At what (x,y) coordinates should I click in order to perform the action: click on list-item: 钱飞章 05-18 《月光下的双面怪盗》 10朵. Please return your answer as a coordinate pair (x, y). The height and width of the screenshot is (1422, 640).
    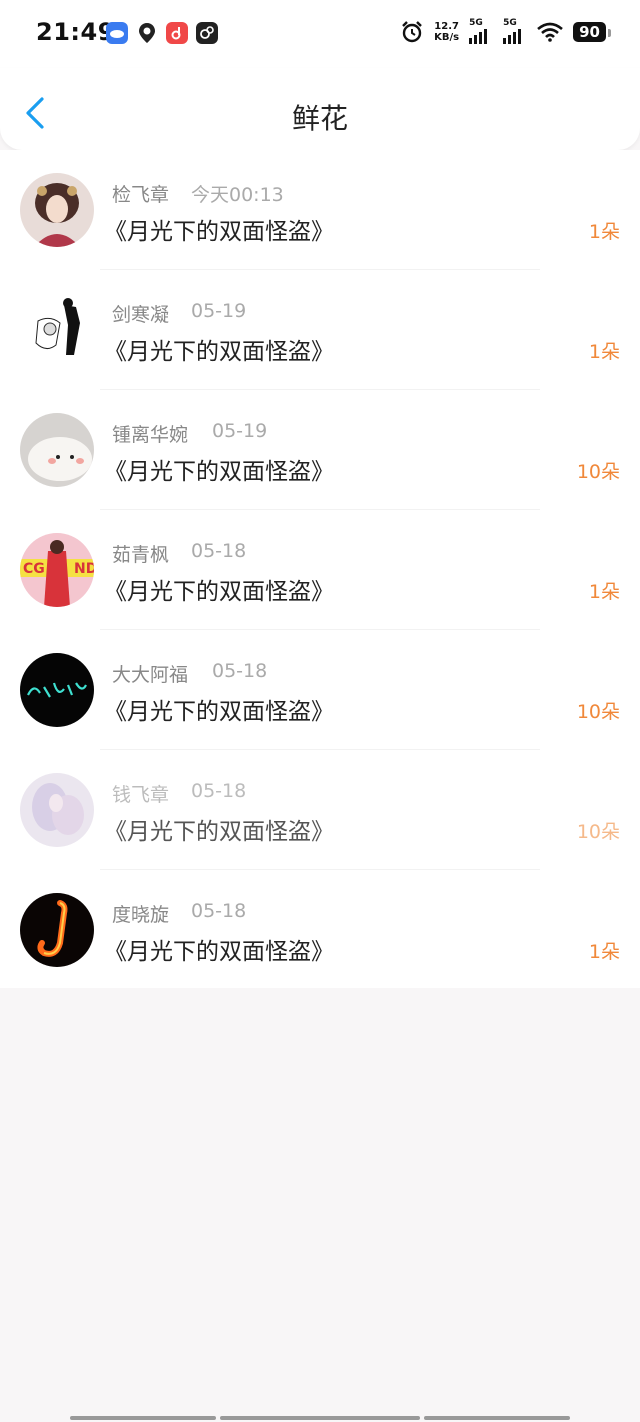
    Looking at the image, I should click on (320, 810).